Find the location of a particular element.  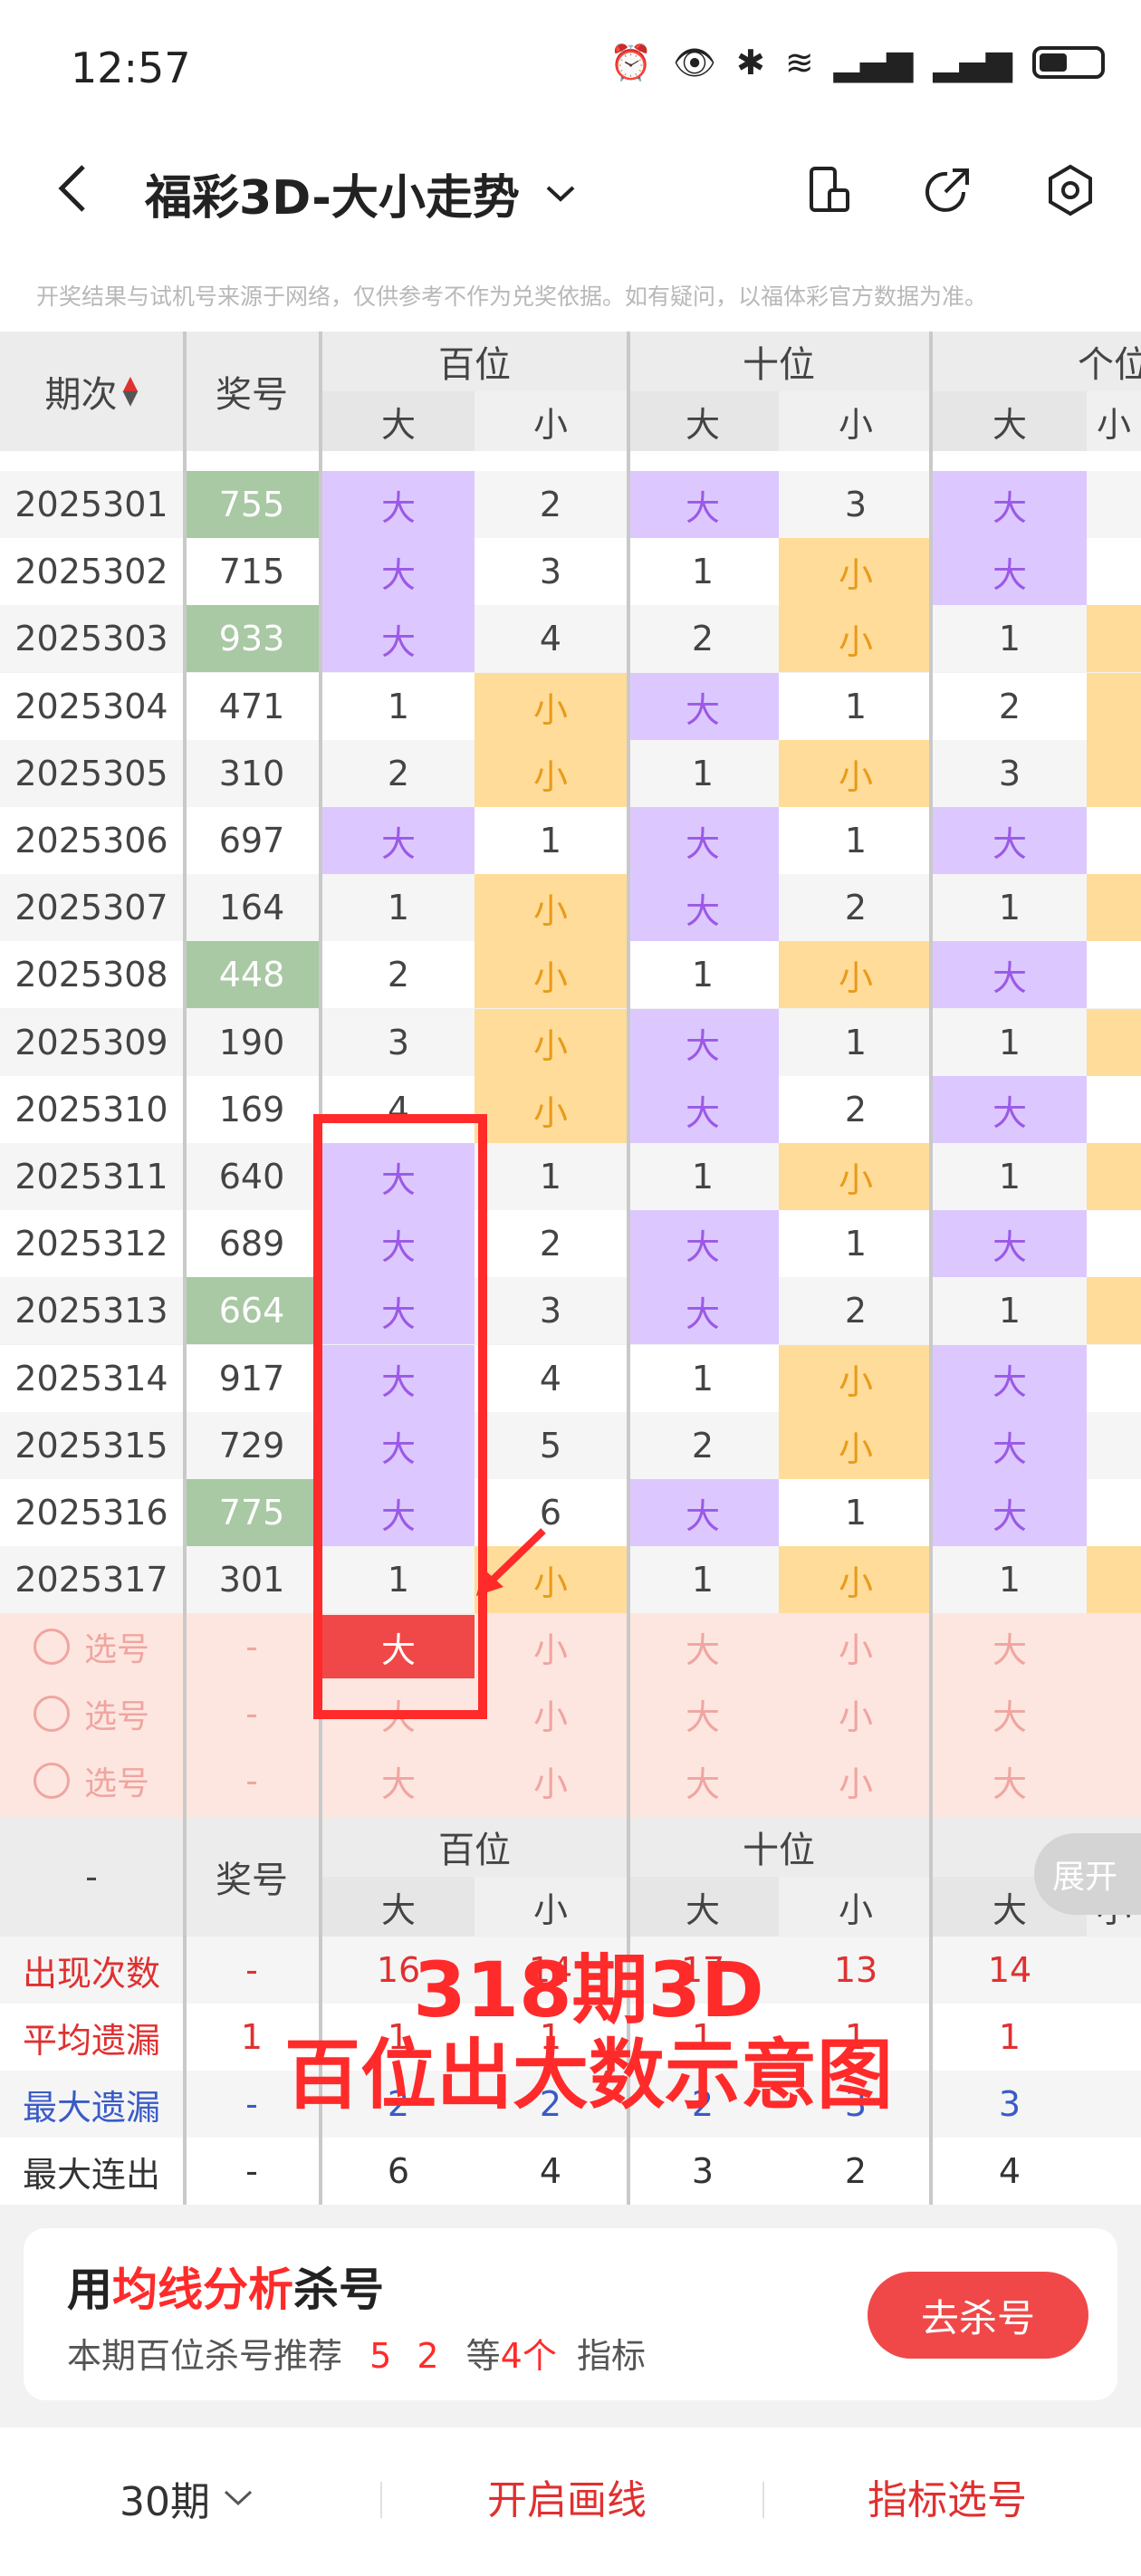

sort-icon: ▲ ▼ is located at coordinates (130, 390).